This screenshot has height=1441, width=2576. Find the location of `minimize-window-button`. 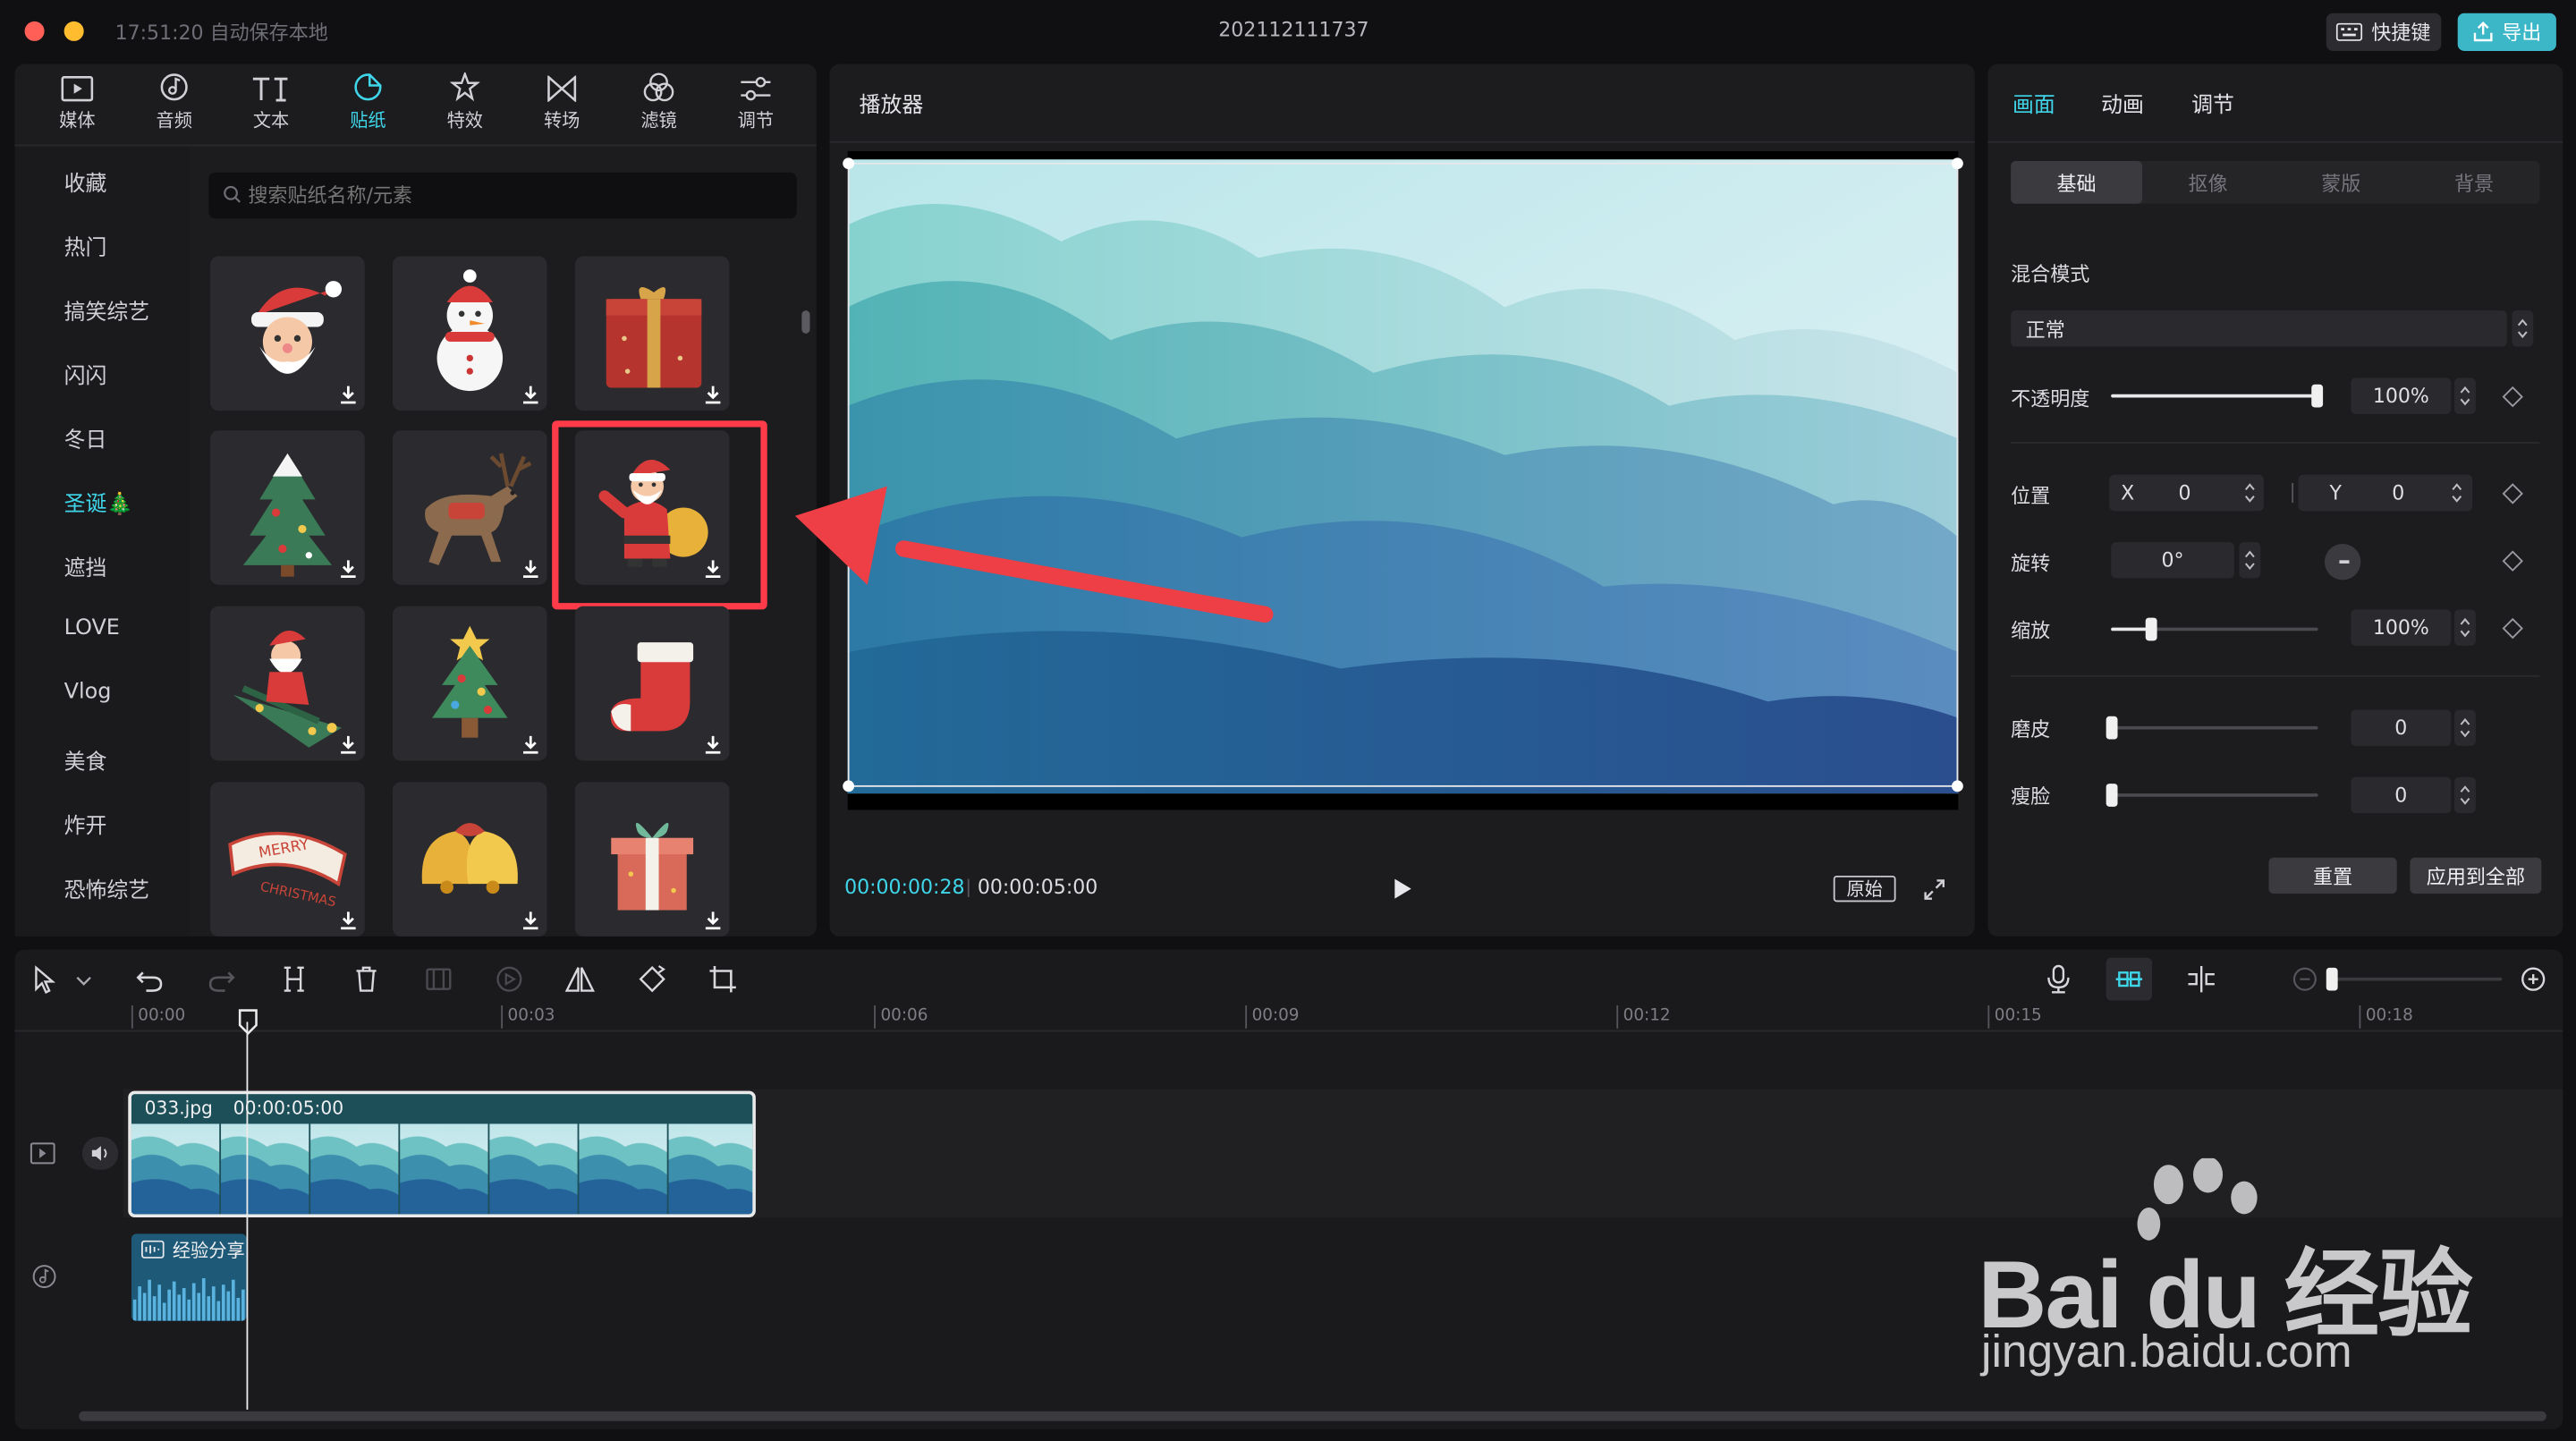

minimize-window-button is located at coordinates (74, 31).